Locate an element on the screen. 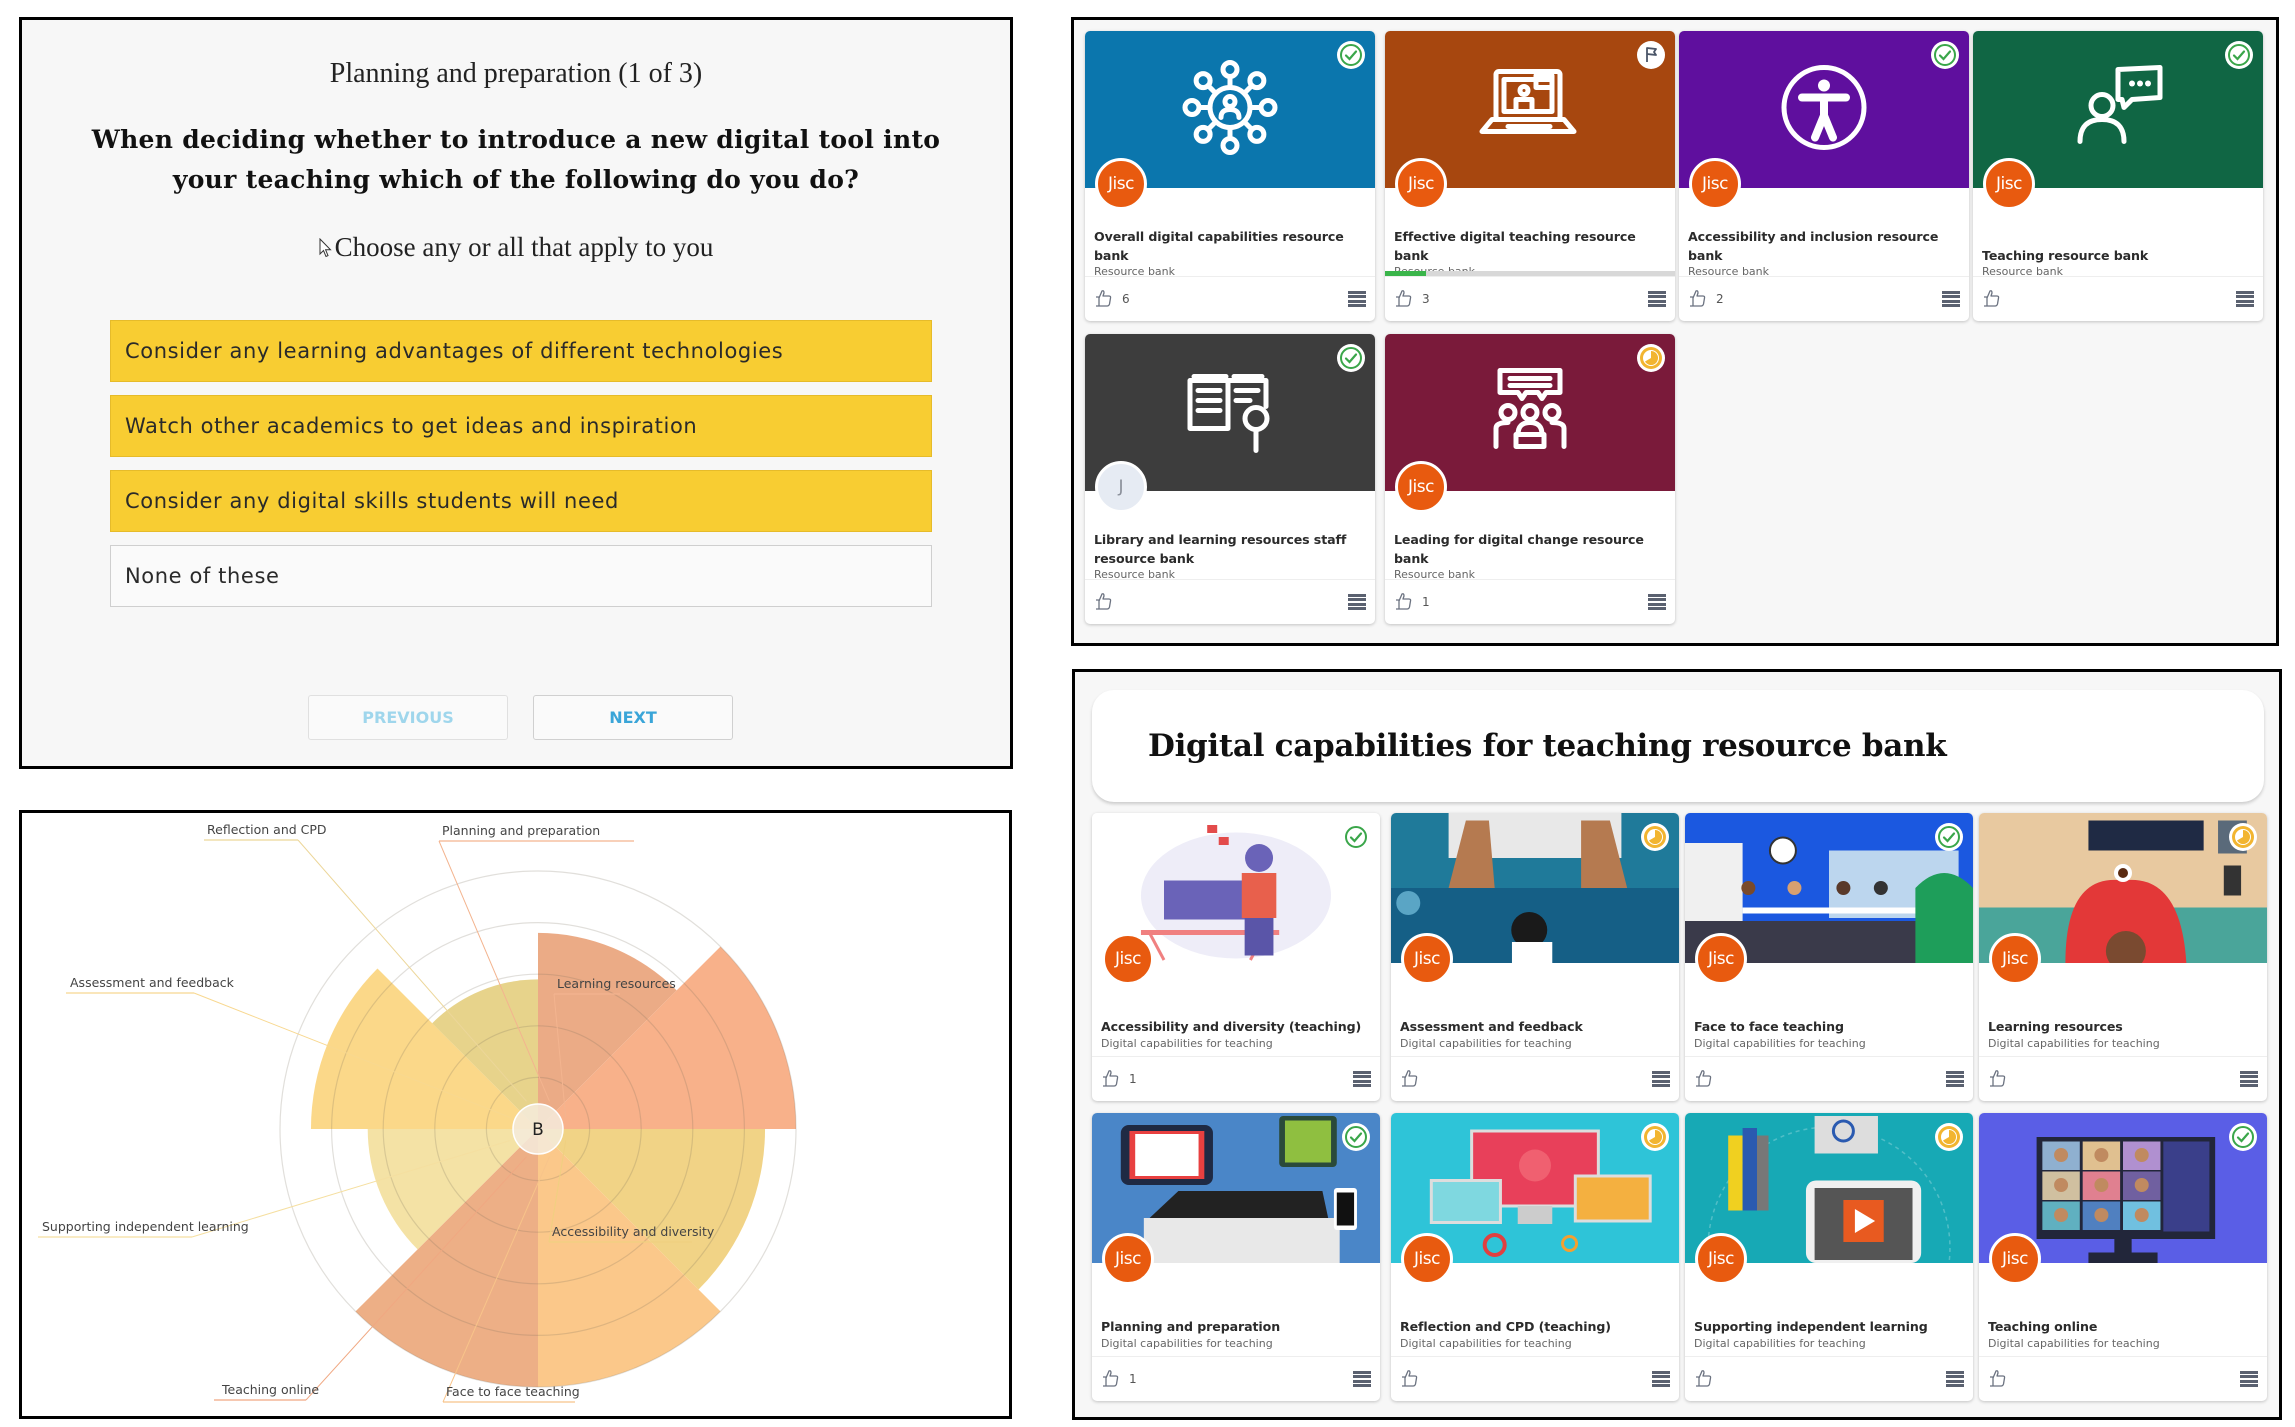  chart-category-label: Accessibility and diversity is located at coordinates (633, 1231).